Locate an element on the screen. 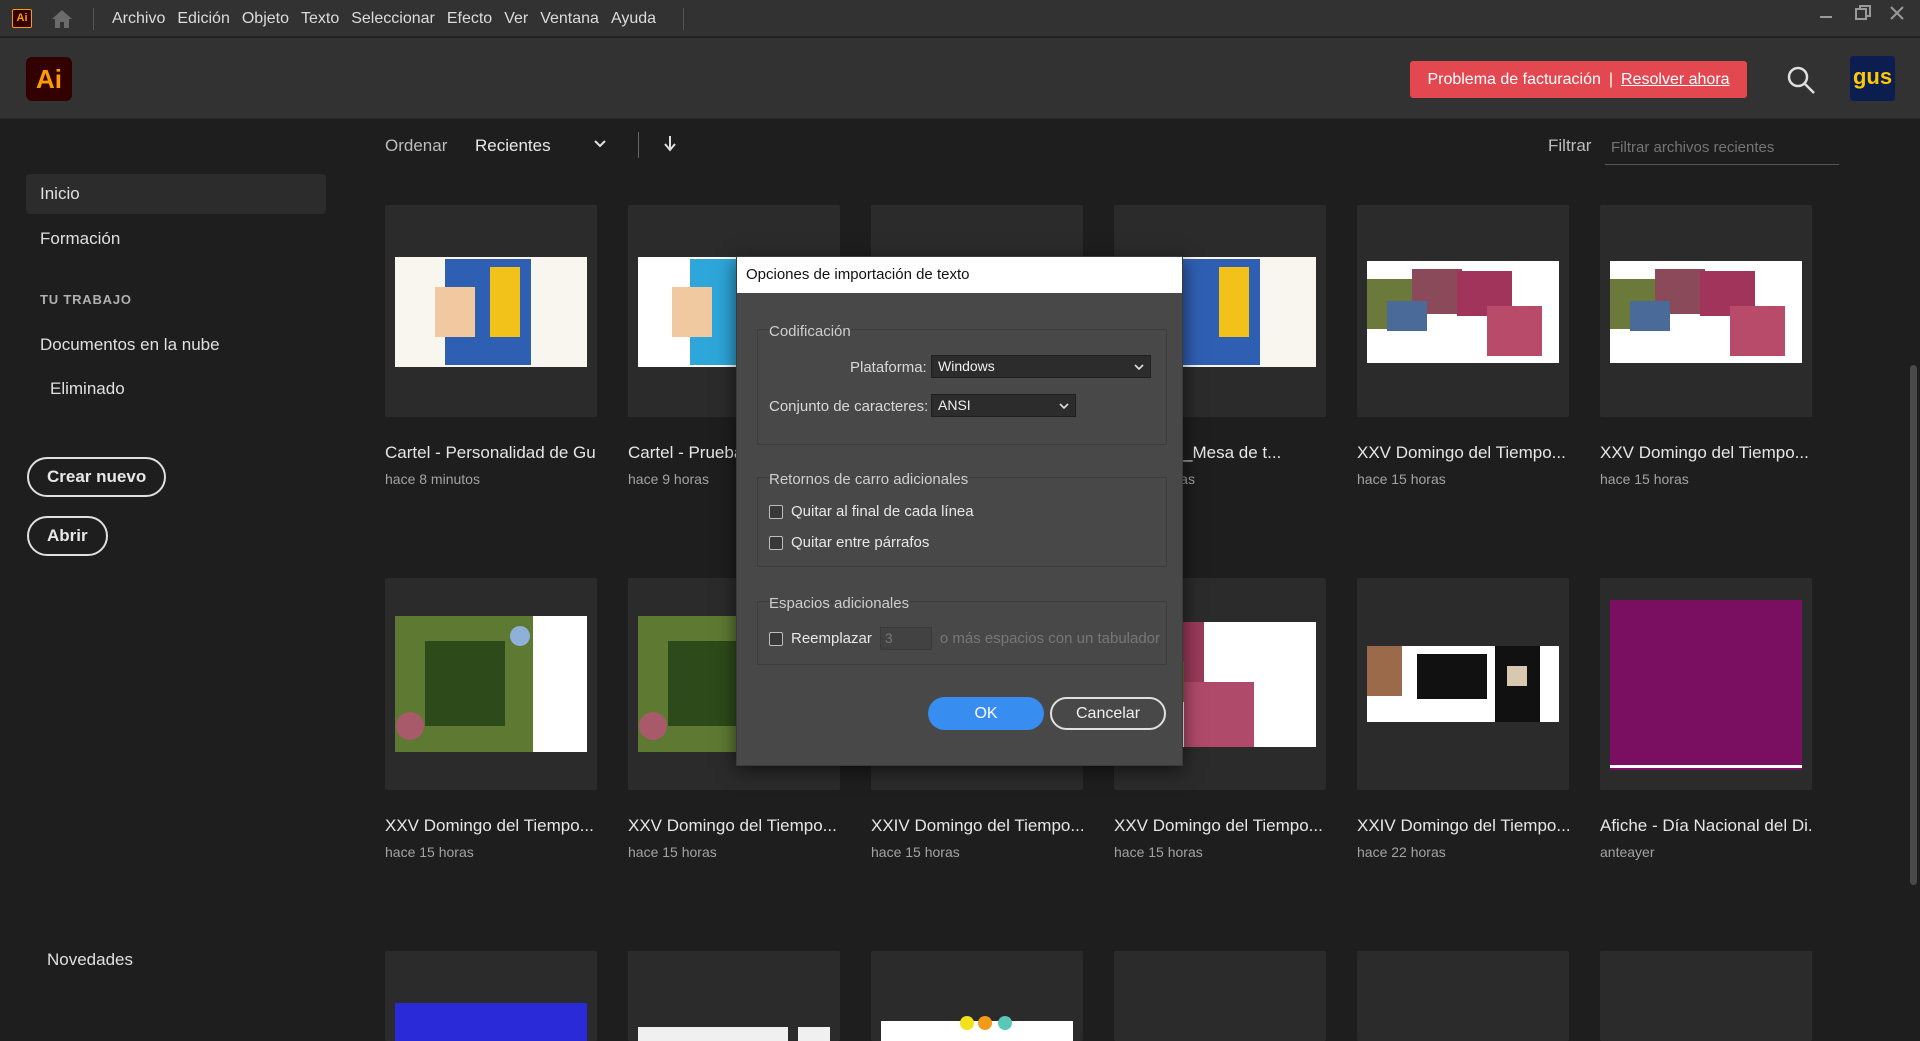 This screenshot has width=1920, height=1041. menu-ayuda: Ayuda is located at coordinates (639, 19).